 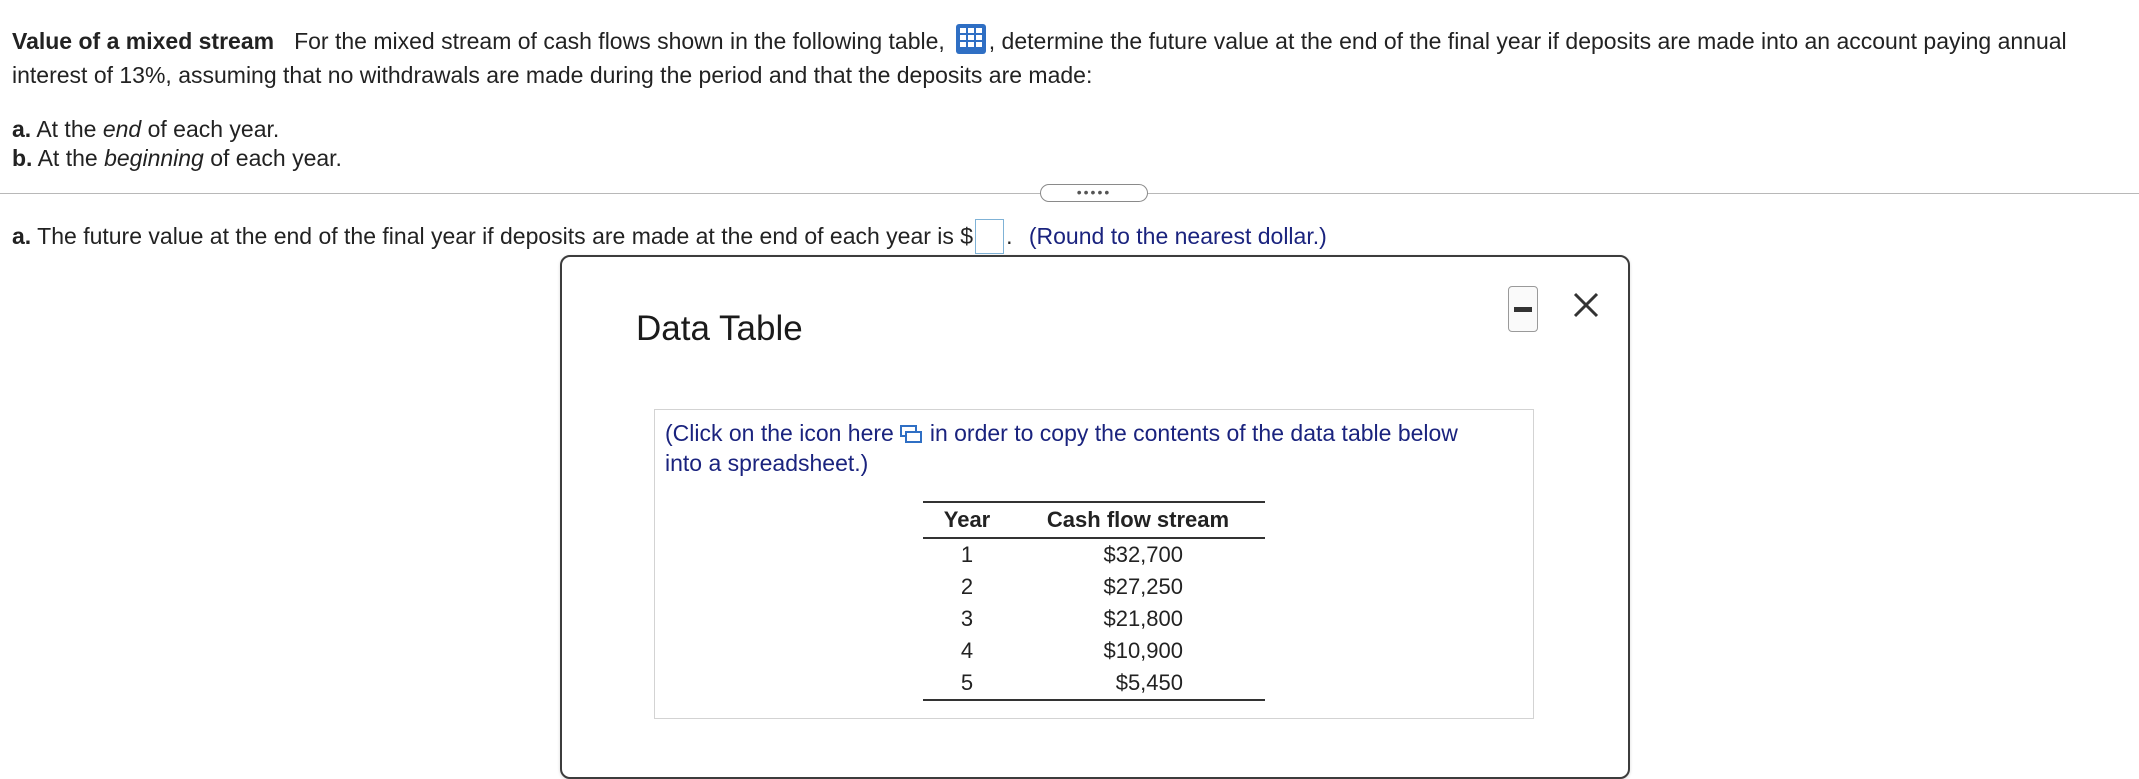 I want to click on table-row: 2 $27,250, so click(x=1094, y=587).